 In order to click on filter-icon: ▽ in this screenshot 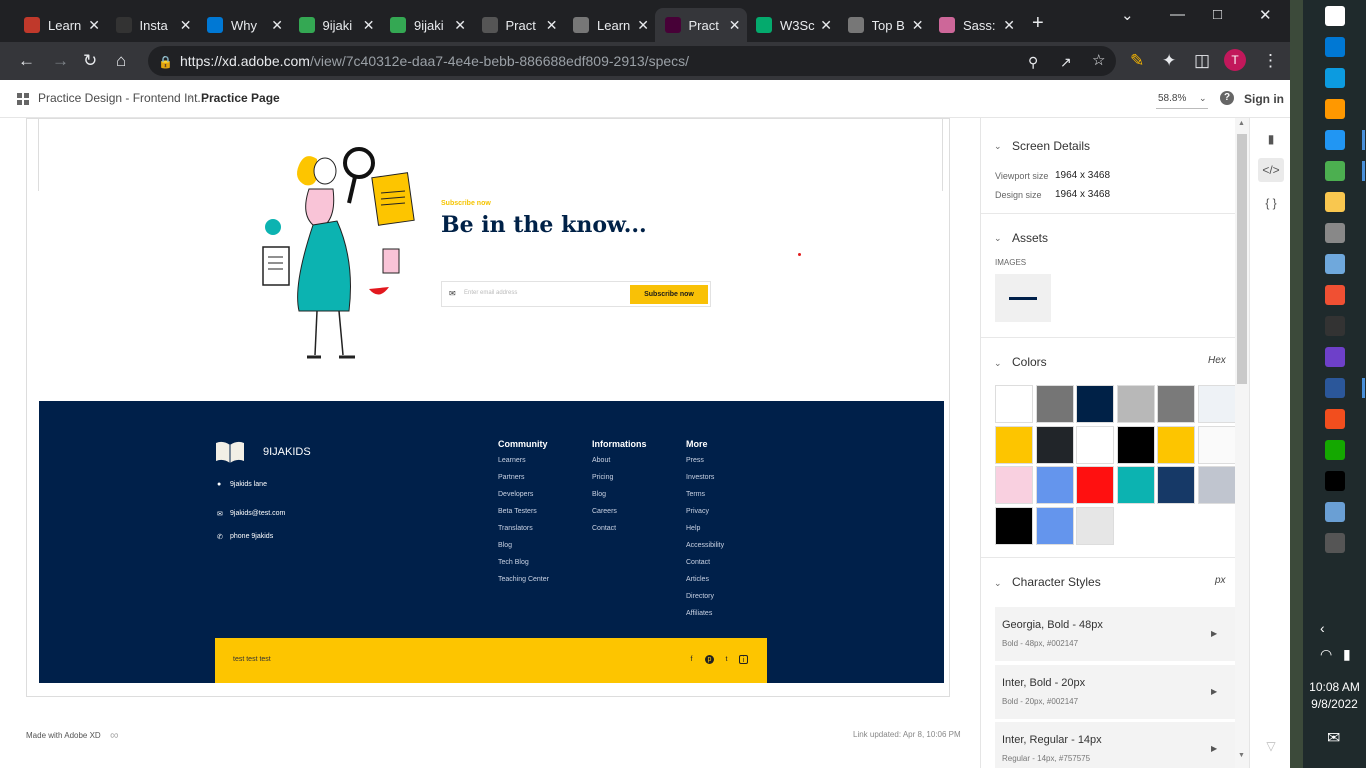, I will do `click(1271, 746)`.